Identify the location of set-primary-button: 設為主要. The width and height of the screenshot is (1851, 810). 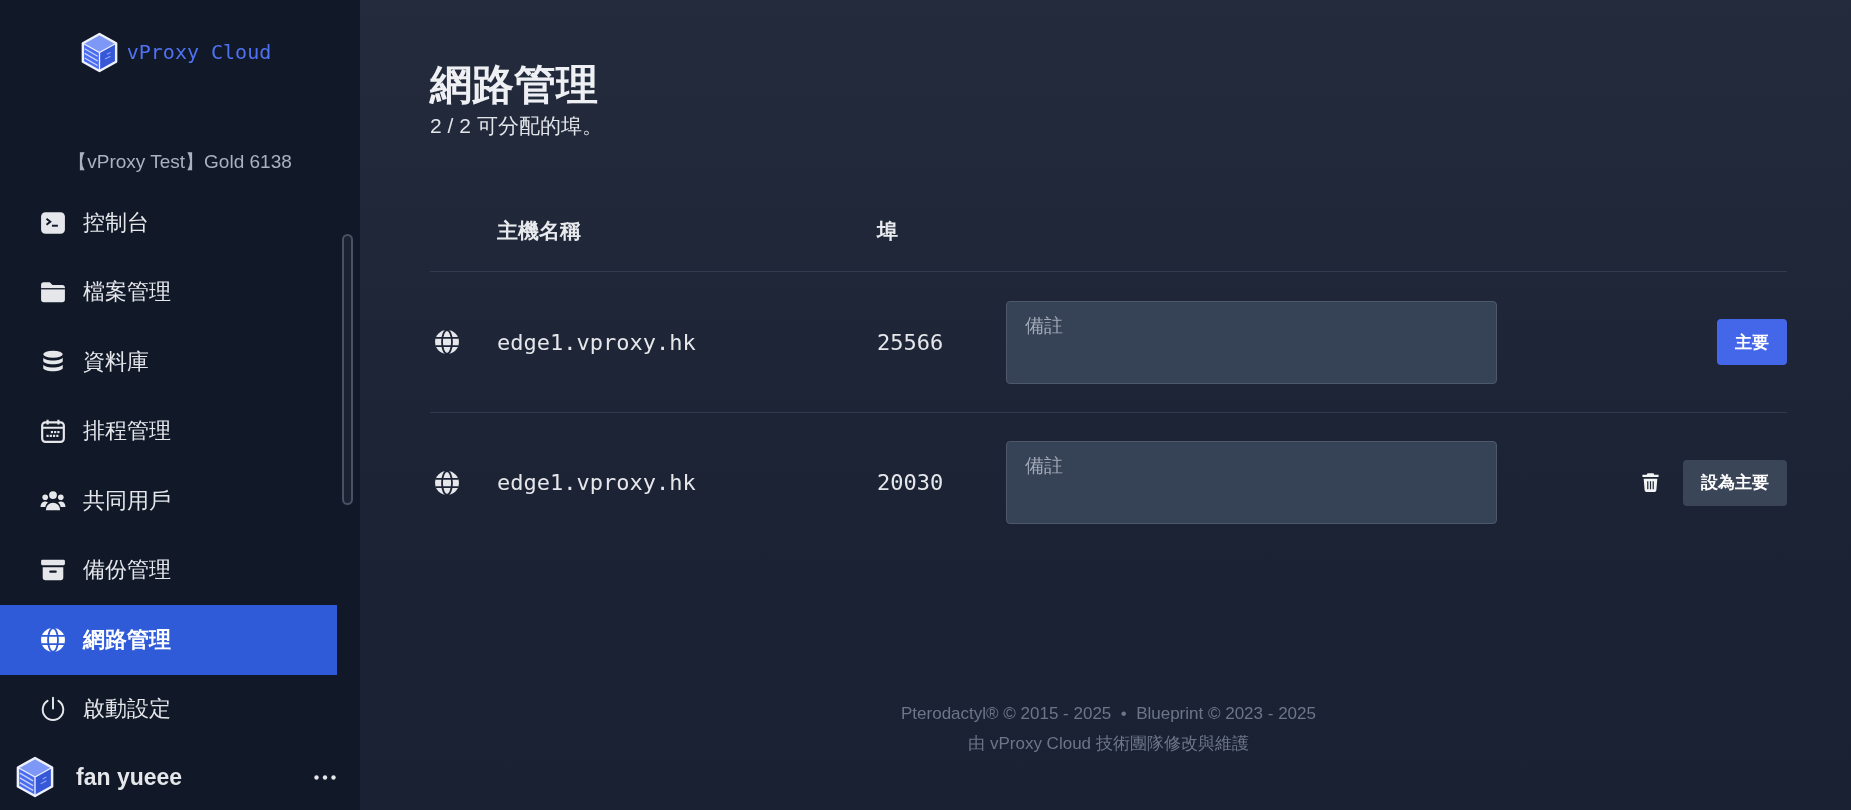
(1735, 482).